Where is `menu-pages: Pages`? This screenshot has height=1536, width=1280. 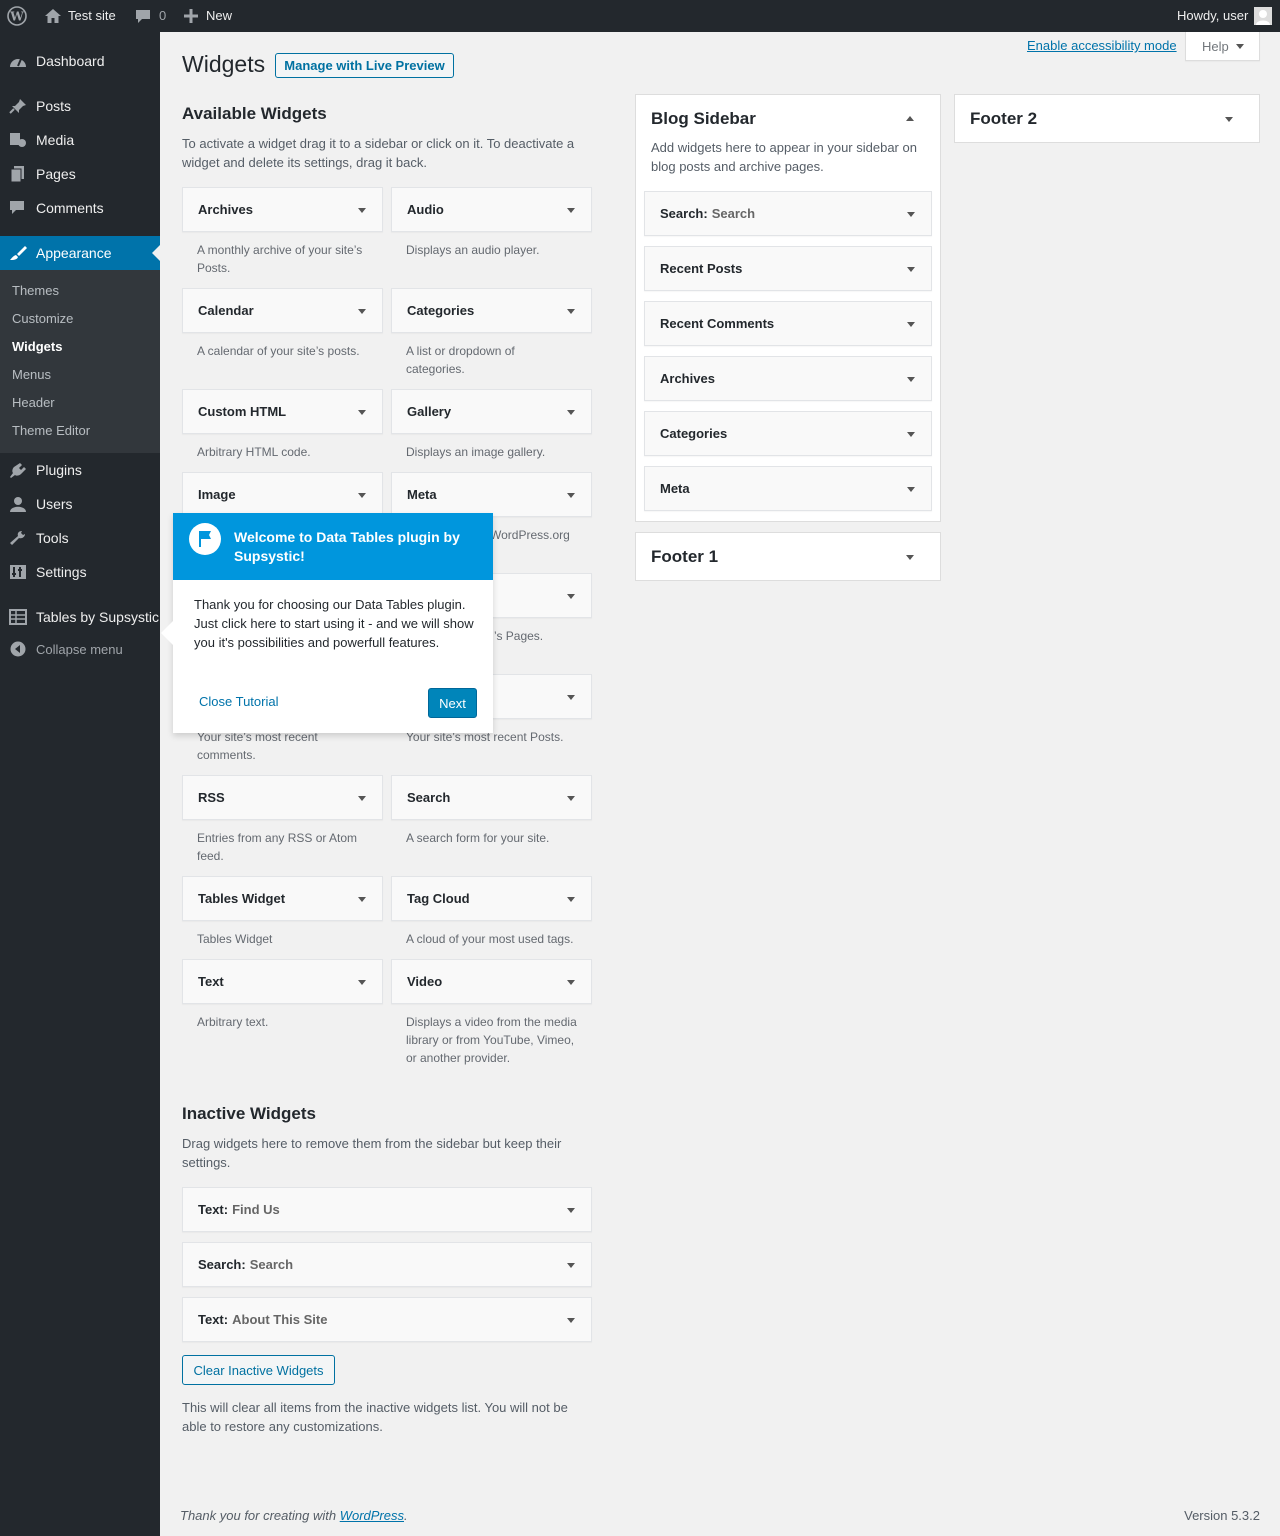 menu-pages: Pages is located at coordinates (80, 174).